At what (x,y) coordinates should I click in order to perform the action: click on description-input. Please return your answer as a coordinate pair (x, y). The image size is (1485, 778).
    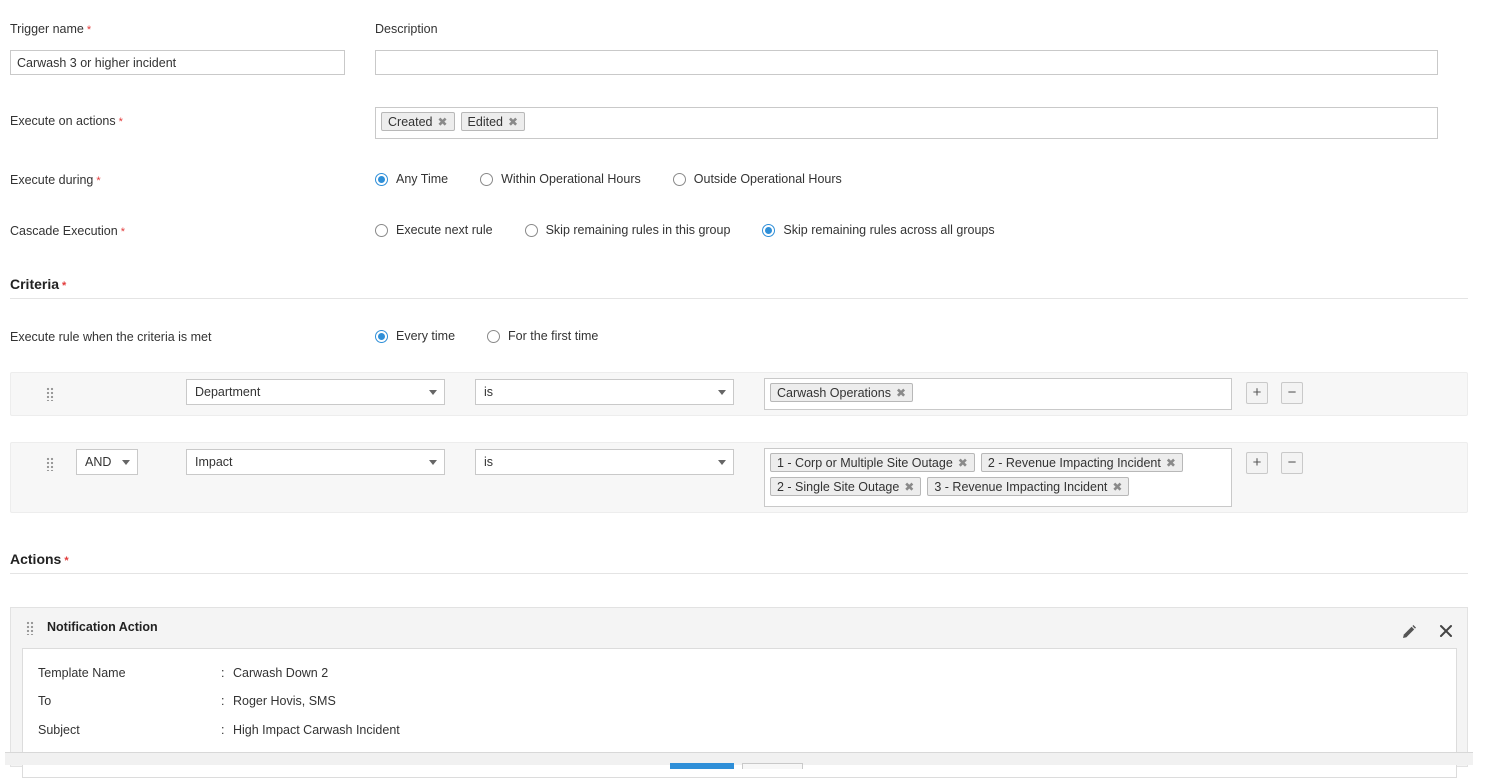
    Looking at the image, I should click on (906, 62).